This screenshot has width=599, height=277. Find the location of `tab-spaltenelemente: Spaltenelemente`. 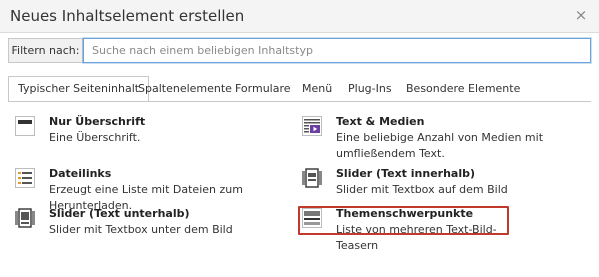

tab-spaltenelemente: Spaltenelemente is located at coordinates (185, 89).